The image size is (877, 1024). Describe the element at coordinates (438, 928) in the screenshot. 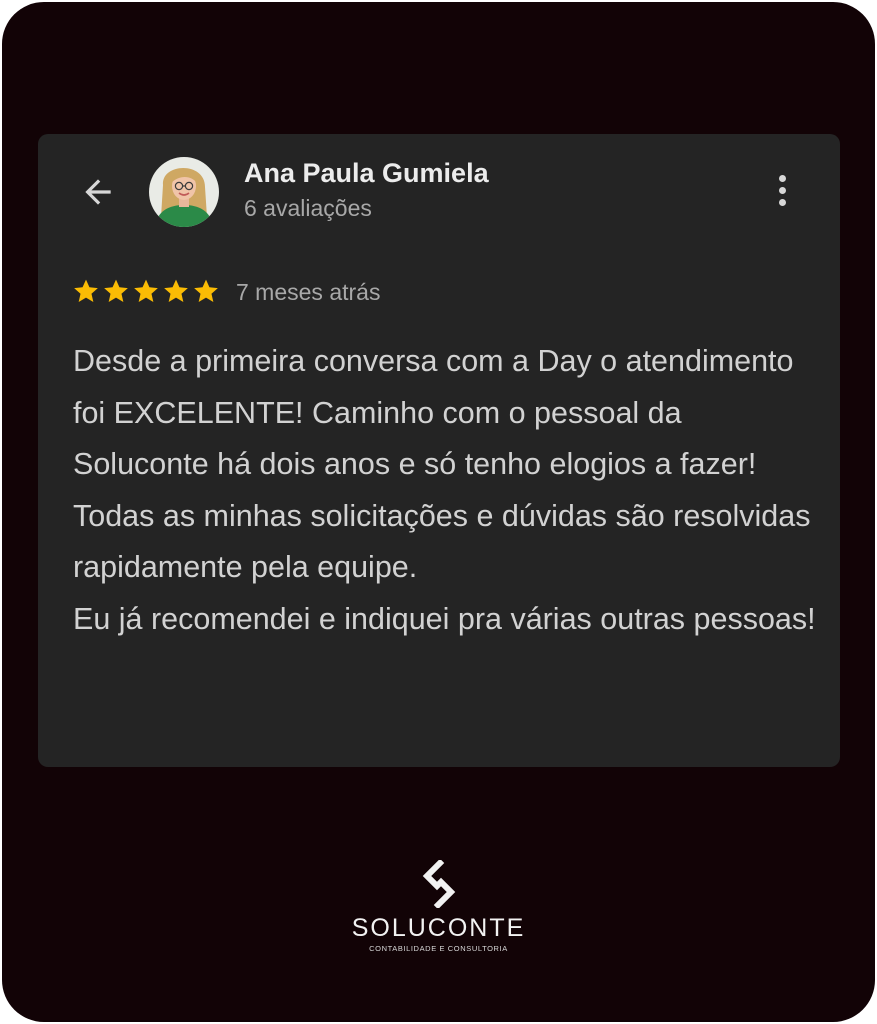

I see `brand-name: SOLUCONTE` at that location.